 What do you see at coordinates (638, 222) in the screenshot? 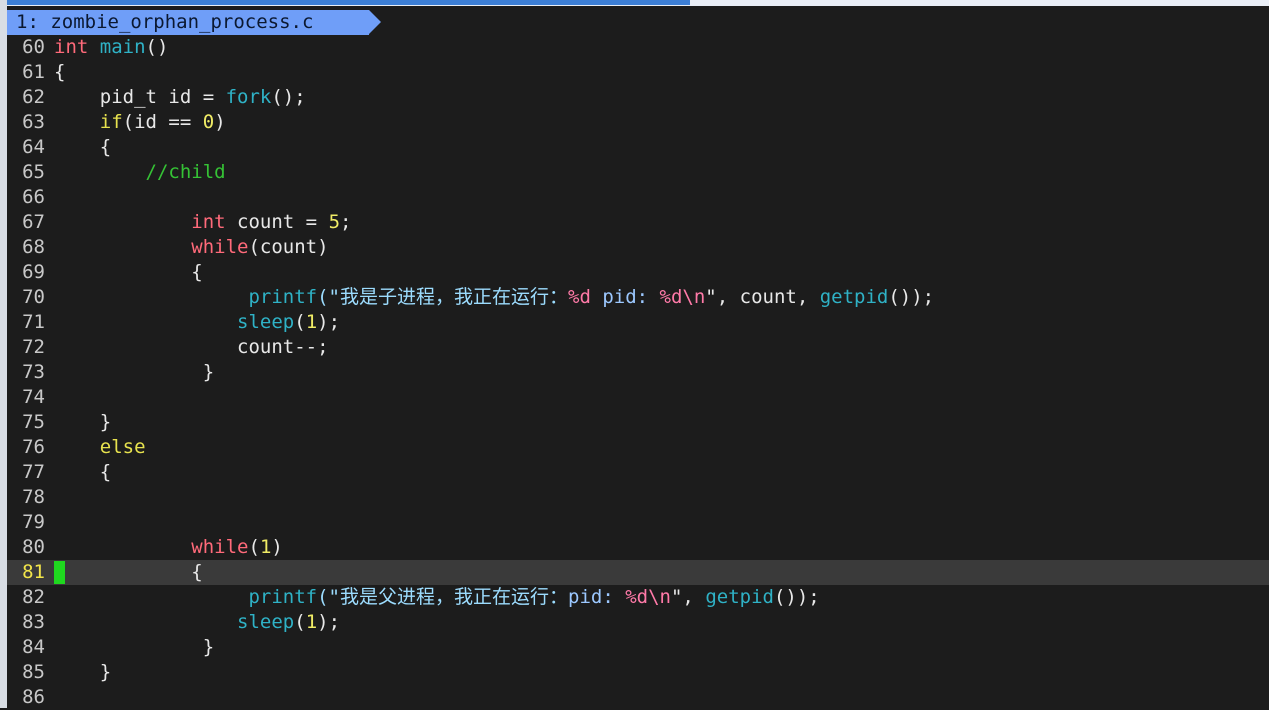
I see `code-line: 67 int count = 5;` at bounding box center [638, 222].